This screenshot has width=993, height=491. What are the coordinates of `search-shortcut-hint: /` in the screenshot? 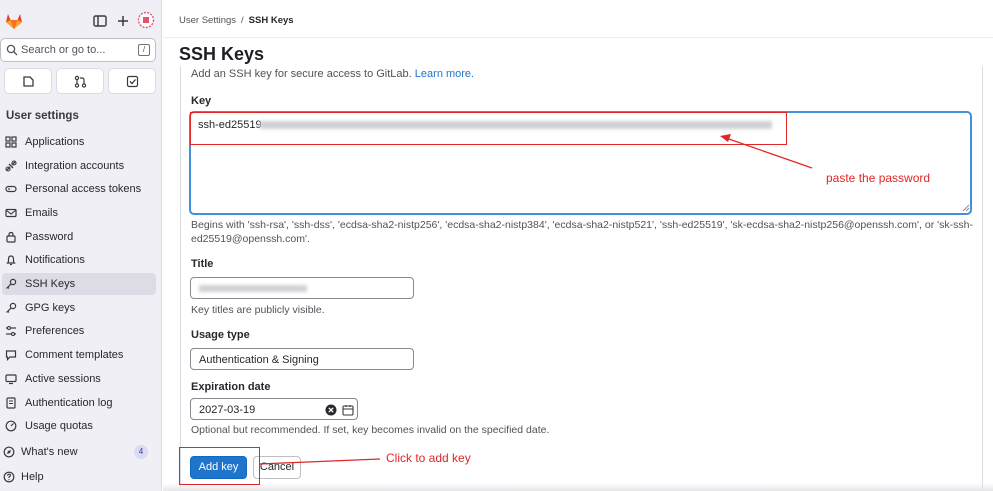 It's located at (144, 50).